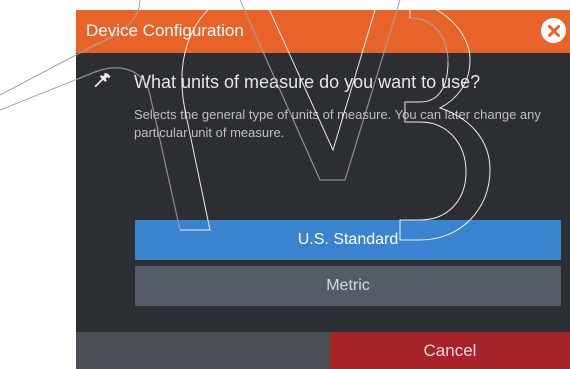  I want to click on close-button, so click(553, 30).